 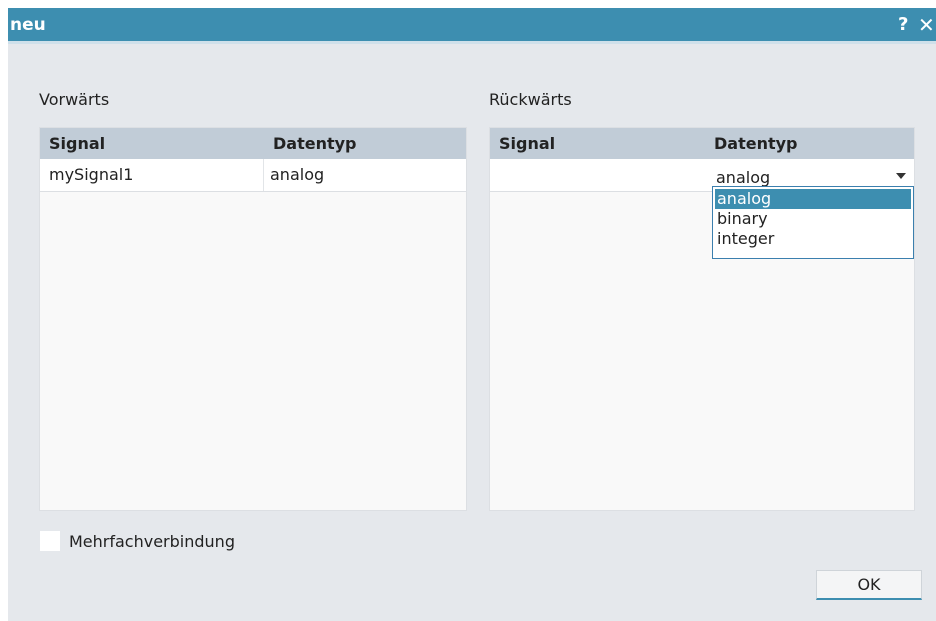 What do you see at coordinates (743, 177) in the screenshot?
I see `datatype-select-value: analog` at bounding box center [743, 177].